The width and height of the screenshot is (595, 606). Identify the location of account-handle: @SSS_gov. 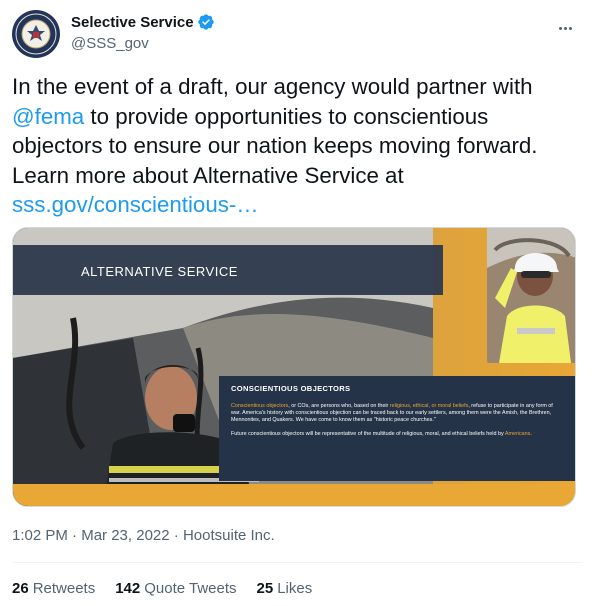
(143, 43).